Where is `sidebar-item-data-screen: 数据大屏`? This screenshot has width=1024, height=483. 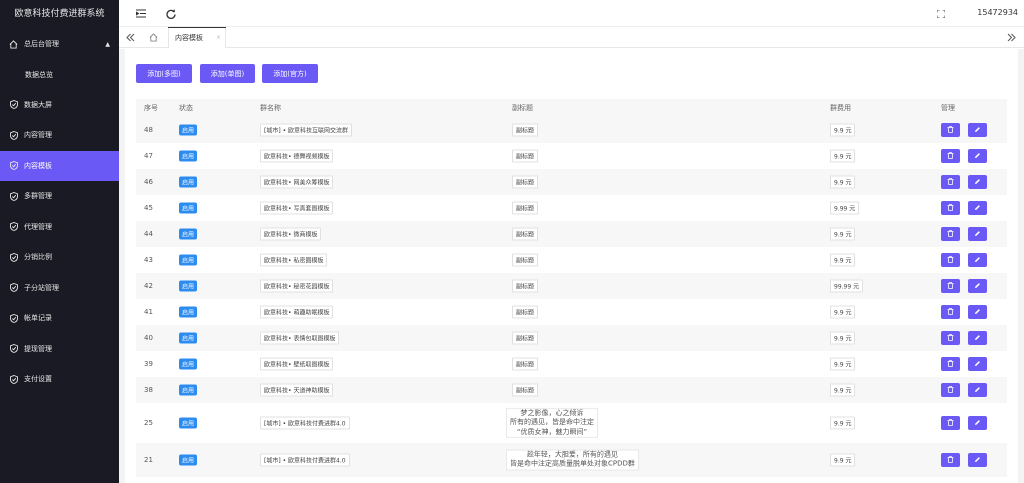
sidebar-item-data-screen: 数据大屏 is located at coordinates (59, 105).